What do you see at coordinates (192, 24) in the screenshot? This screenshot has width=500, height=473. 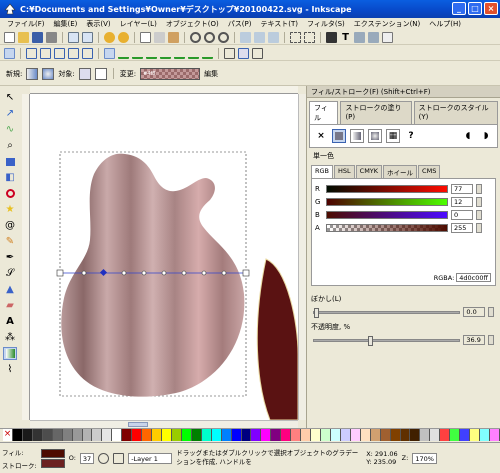 I see `menu-object: オブジェクト(O)` at bounding box center [192, 24].